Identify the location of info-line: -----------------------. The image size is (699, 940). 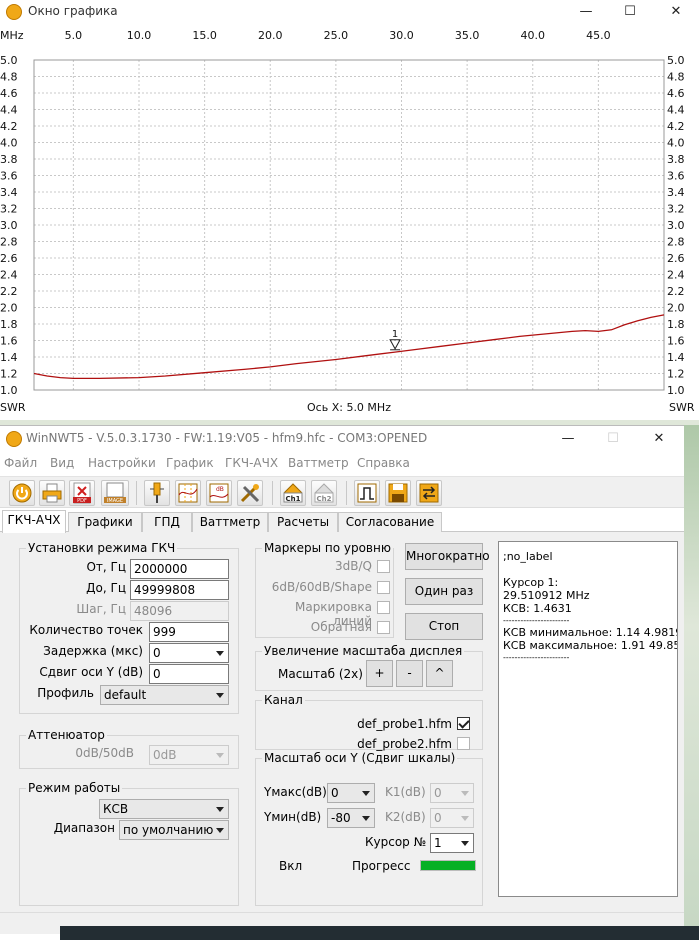
(536, 657).